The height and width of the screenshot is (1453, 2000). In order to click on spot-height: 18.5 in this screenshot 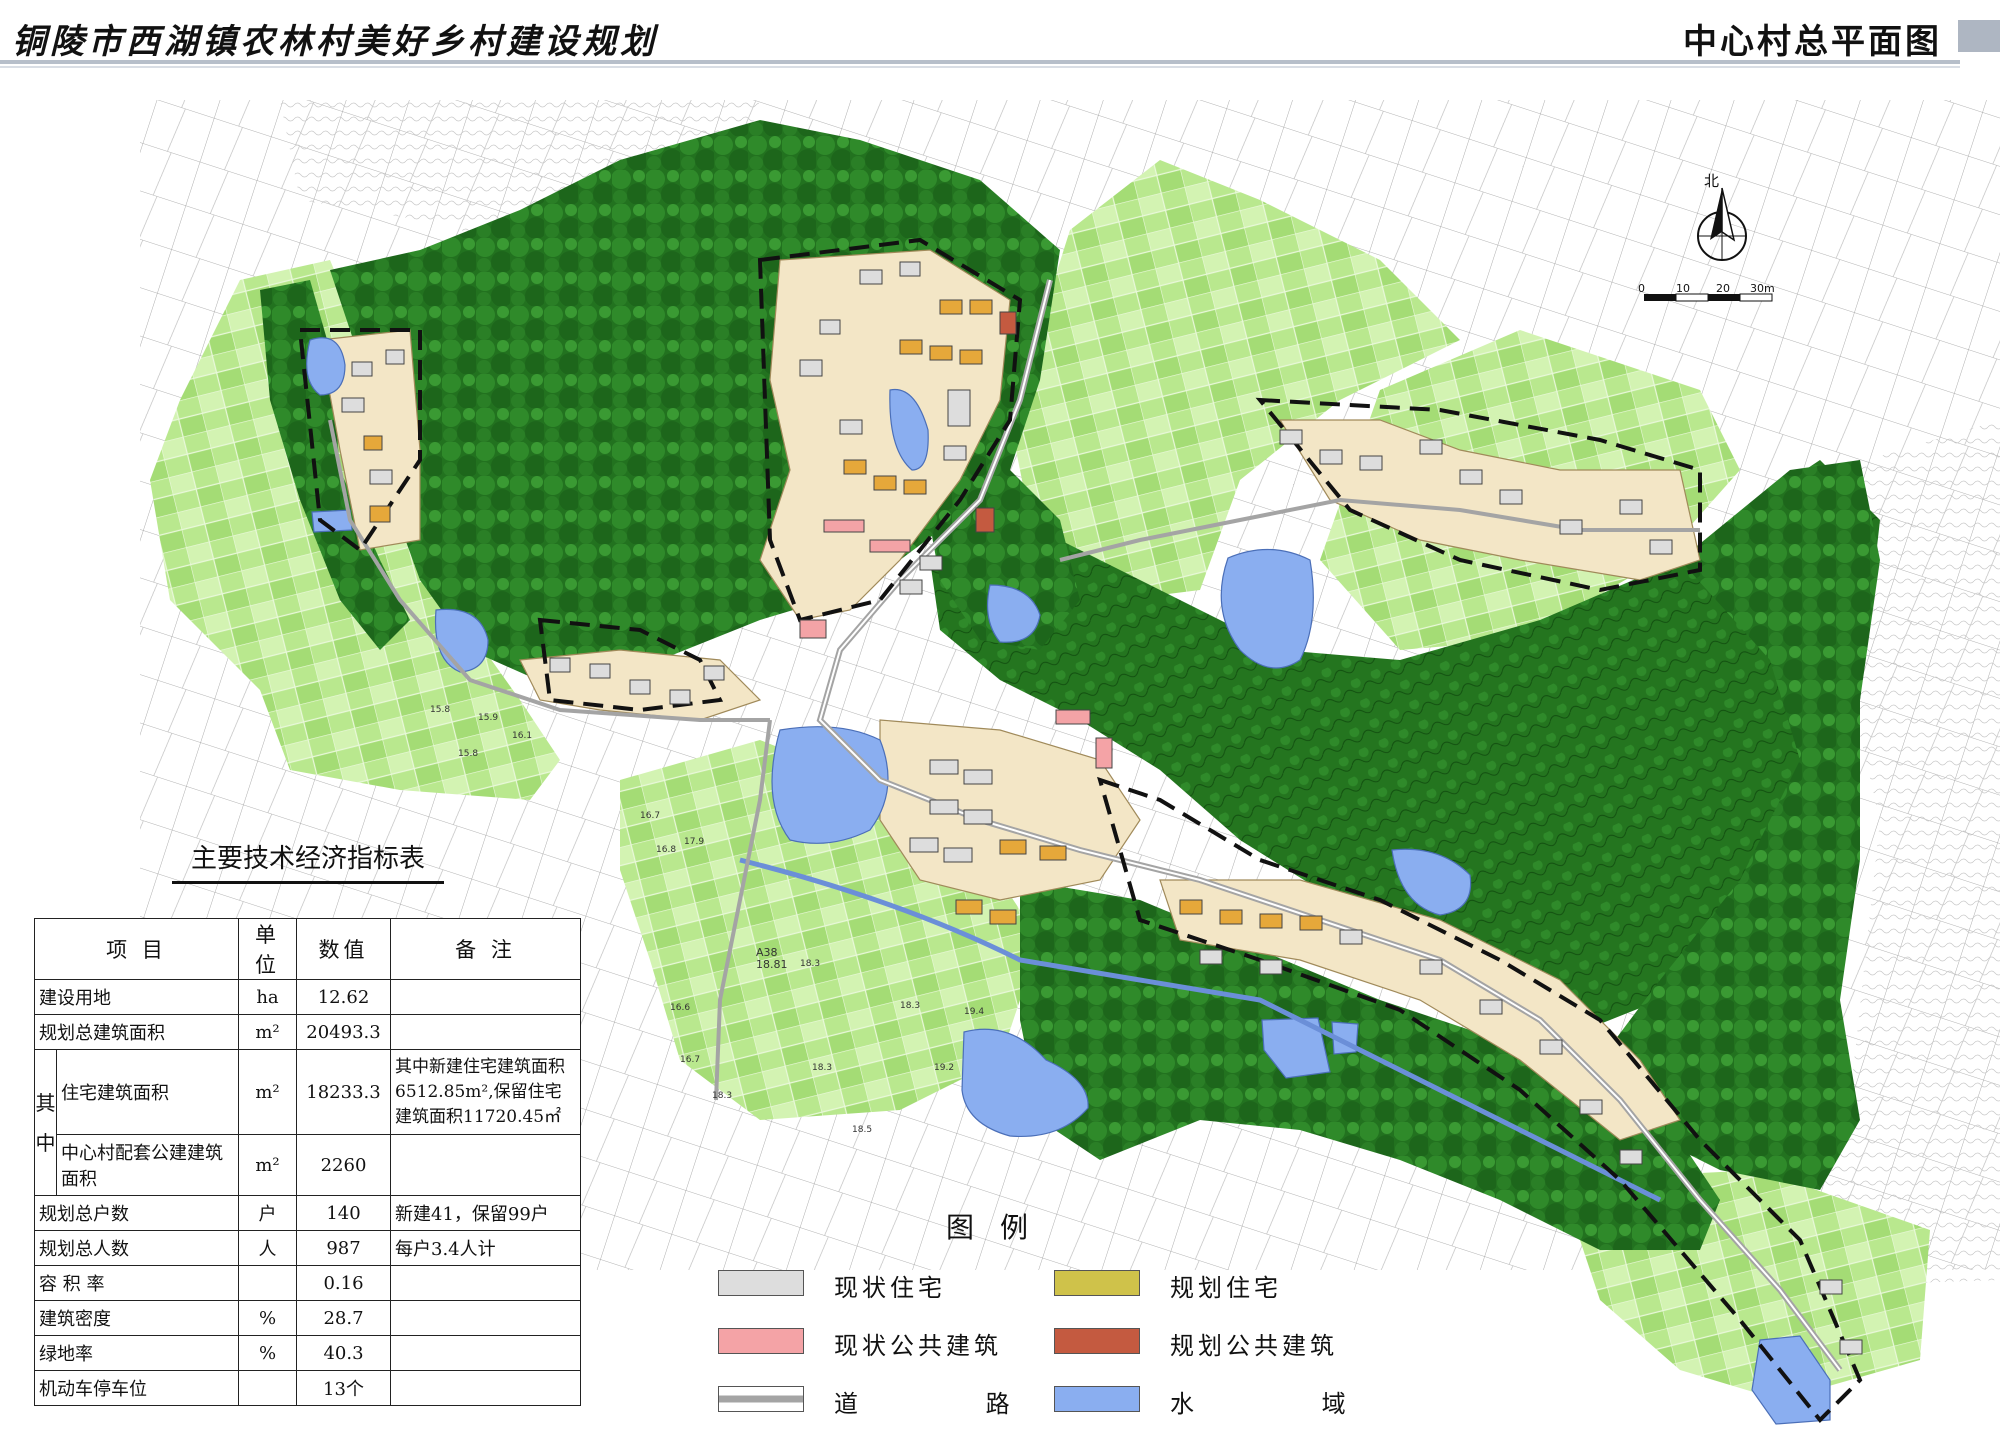, I will do `click(862, 1130)`.